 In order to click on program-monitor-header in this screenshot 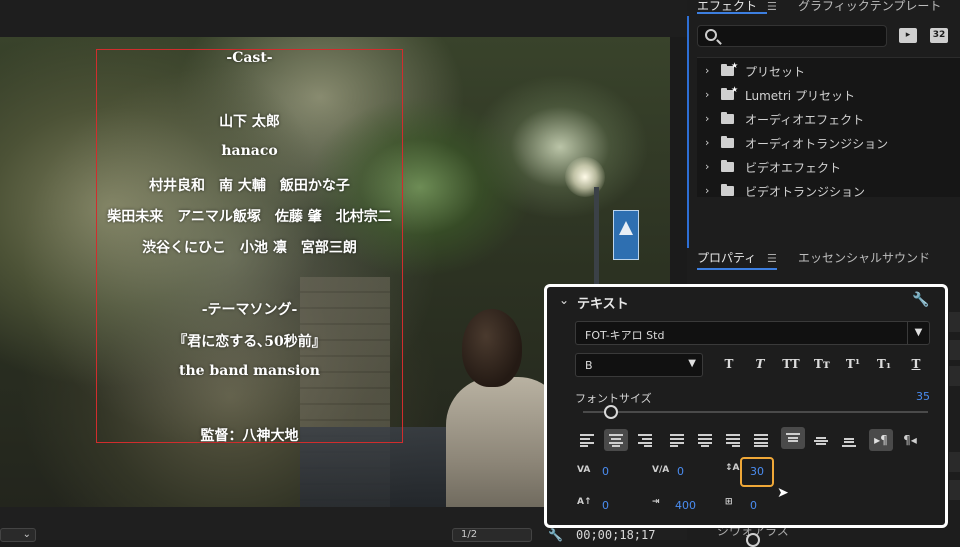, I will do `click(343, 18)`.